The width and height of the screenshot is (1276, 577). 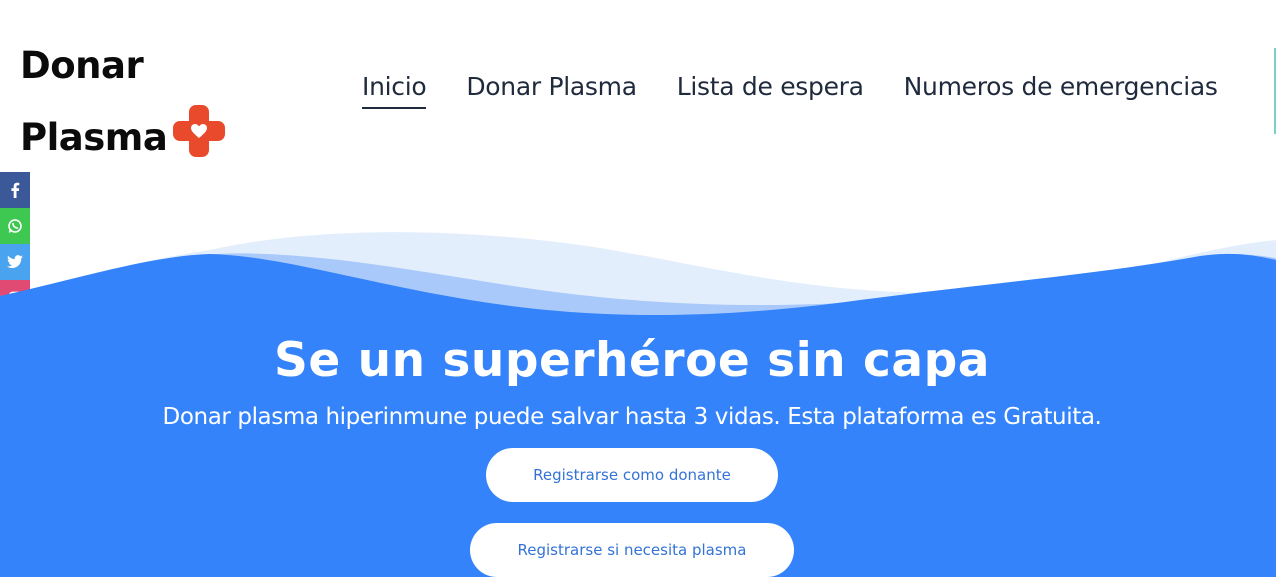 I want to click on medical-cross-heart-icon, so click(x=199, y=131).